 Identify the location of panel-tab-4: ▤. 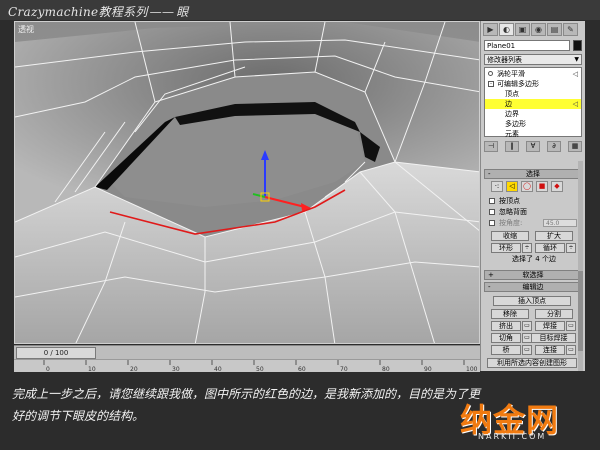
(554, 29).